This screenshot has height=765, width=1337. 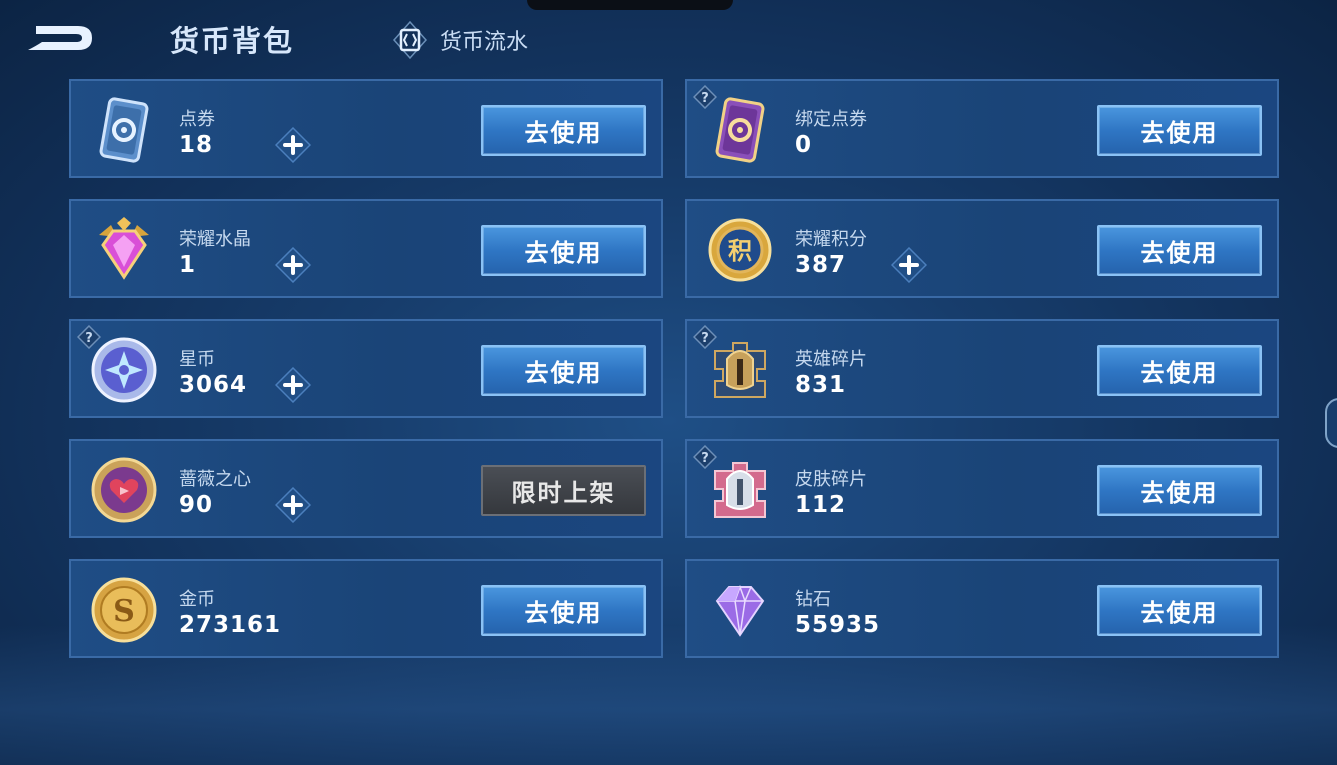 I want to click on currency-name: 荣耀积分, so click(x=831, y=239).